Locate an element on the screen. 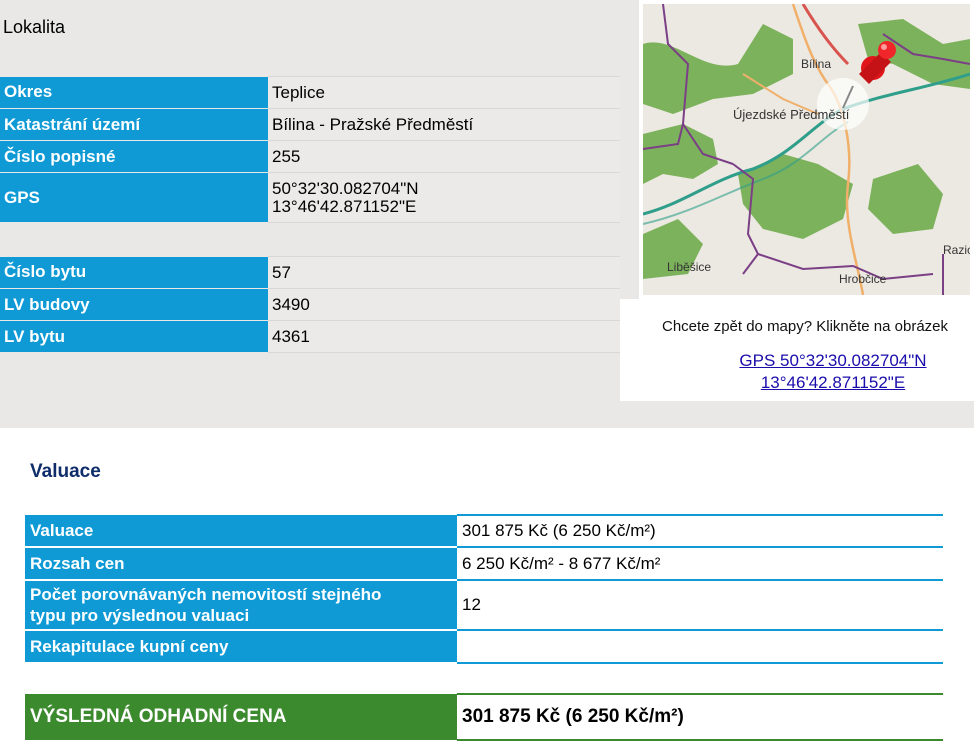 Image resolution: width=974 pixels, height=741 pixels. final-price-value: 301 875 Kč (6 250 Kč/m²) is located at coordinates (700, 717).